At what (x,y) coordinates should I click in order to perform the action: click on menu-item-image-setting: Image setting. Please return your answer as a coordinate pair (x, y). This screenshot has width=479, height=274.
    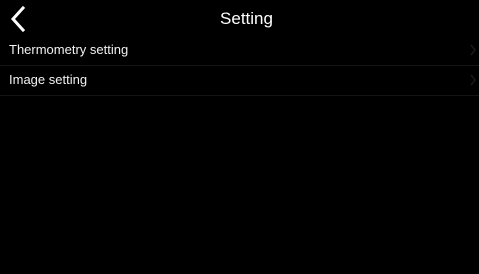
    Looking at the image, I should click on (239, 81).